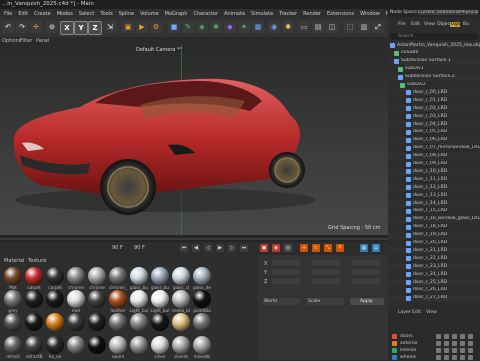 Image resolution: width=480 pixels, height=361 pixels. Describe the element at coordinates (340, 14) in the screenshot. I see `menu-item-extensions: Extensions` at that location.